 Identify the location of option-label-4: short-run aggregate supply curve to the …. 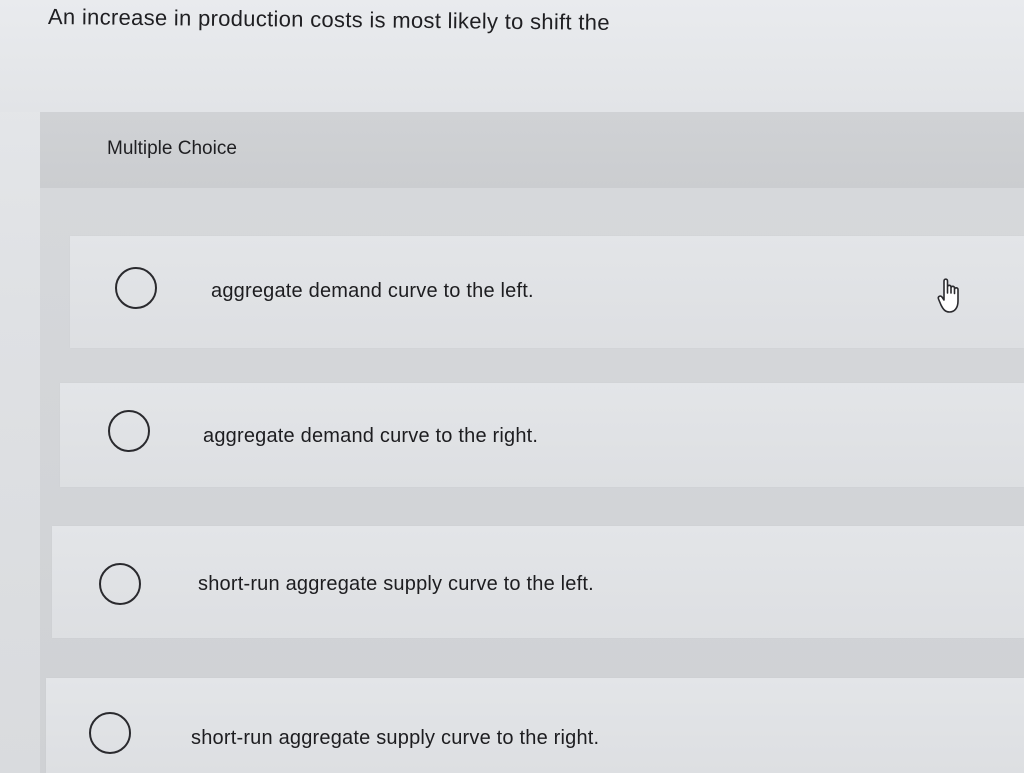
(395, 738).